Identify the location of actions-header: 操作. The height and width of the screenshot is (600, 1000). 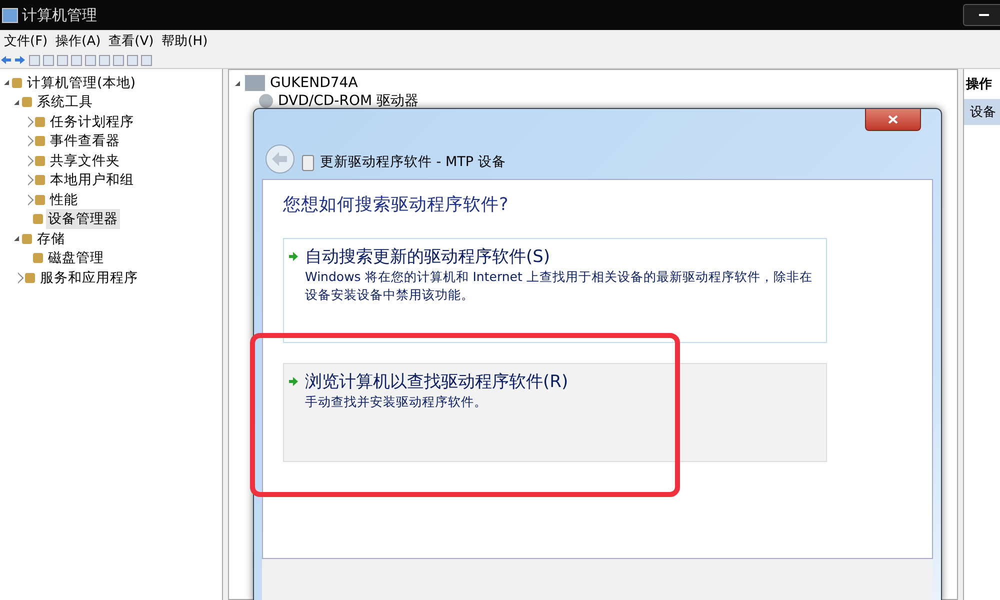
(978, 85).